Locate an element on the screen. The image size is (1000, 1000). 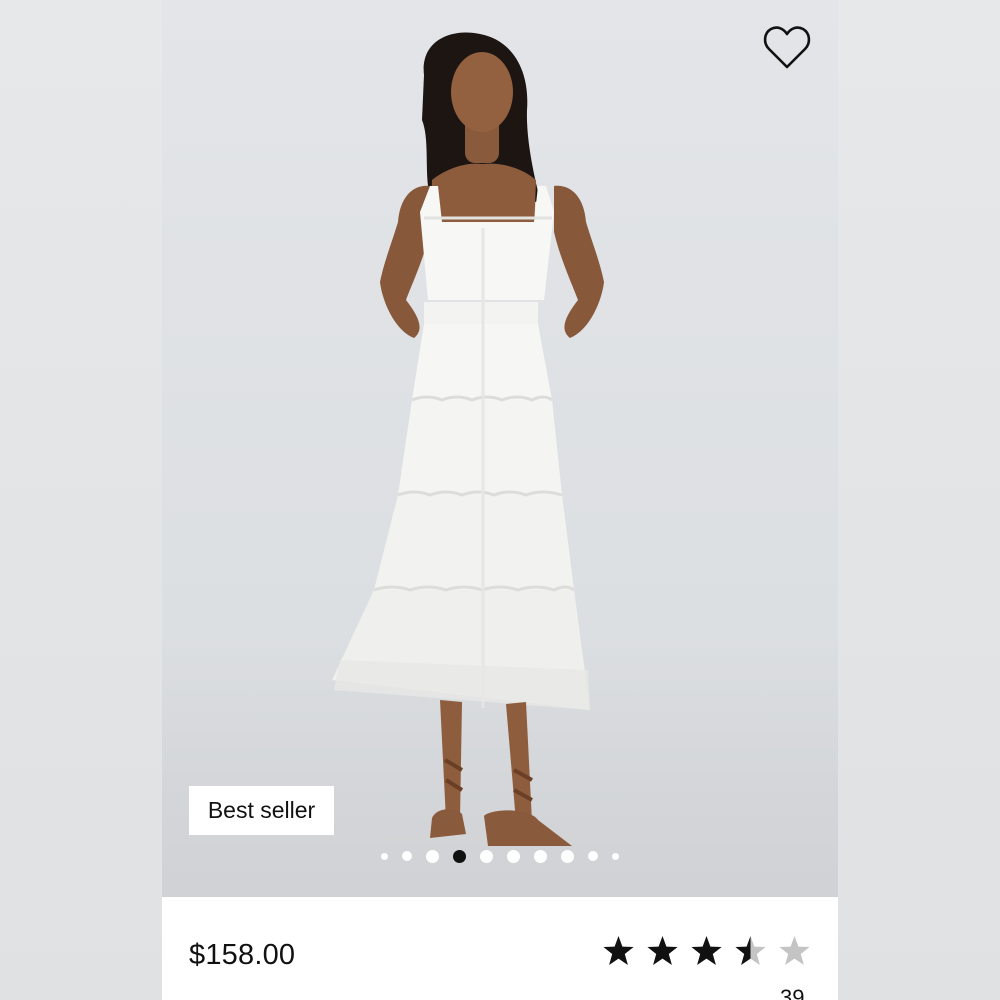
rating-stars is located at coordinates (706, 951).